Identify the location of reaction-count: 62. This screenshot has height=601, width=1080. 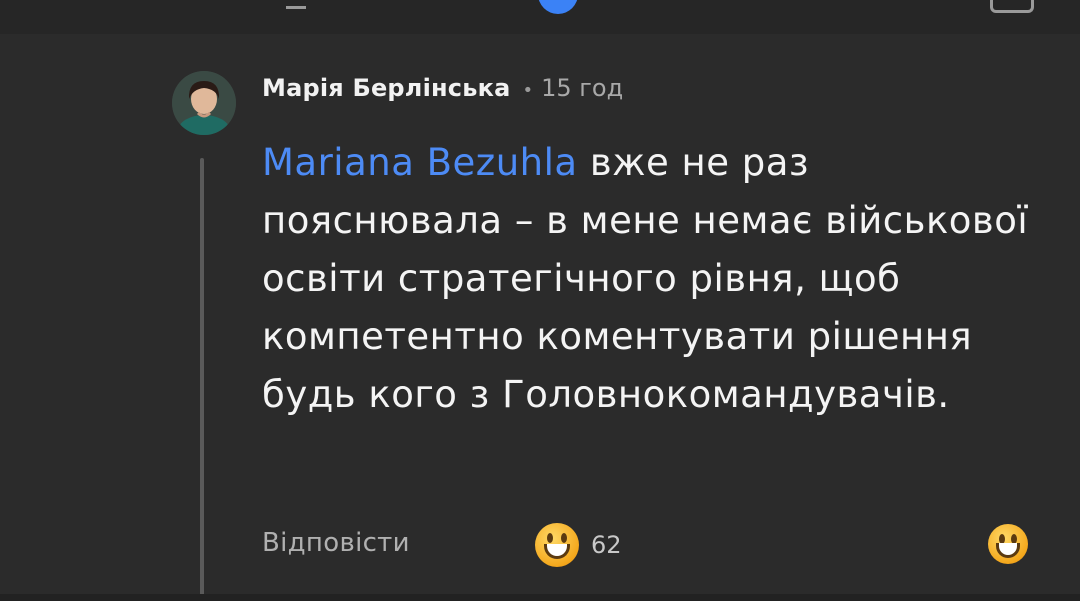
(606, 545).